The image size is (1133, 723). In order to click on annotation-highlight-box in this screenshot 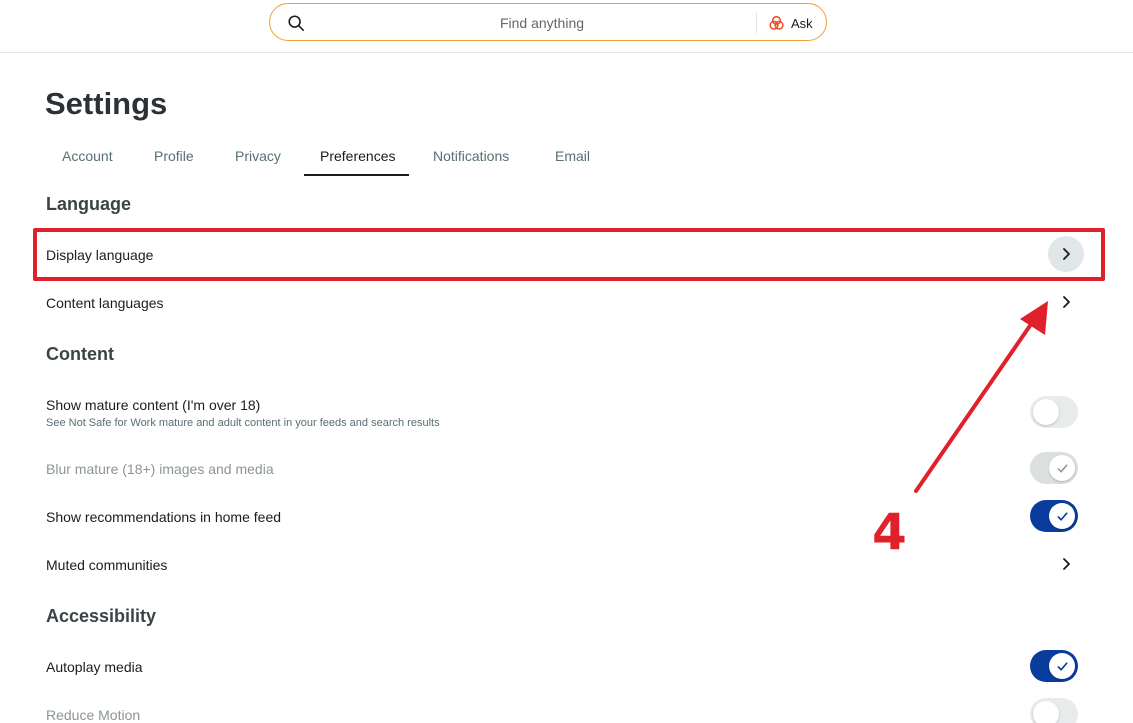, I will do `click(569, 254)`.